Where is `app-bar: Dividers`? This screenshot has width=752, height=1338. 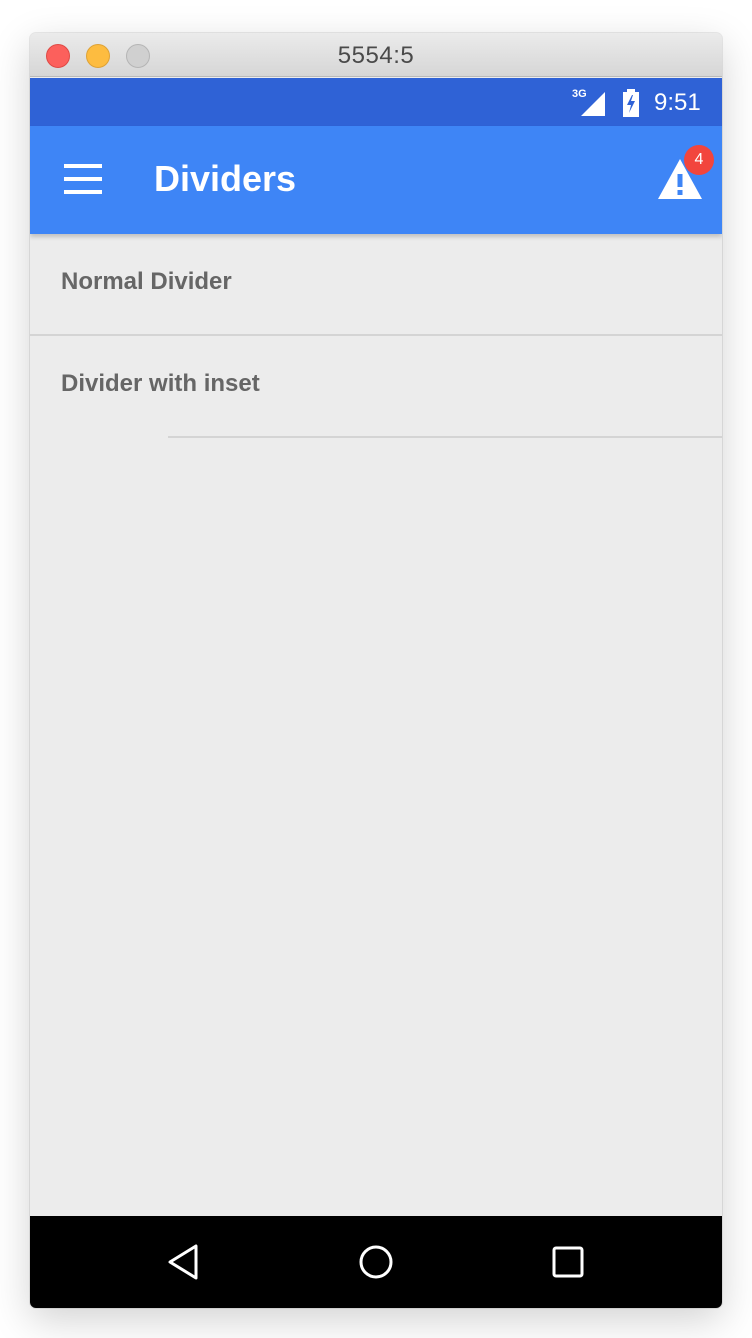
app-bar: Dividers is located at coordinates (376, 180).